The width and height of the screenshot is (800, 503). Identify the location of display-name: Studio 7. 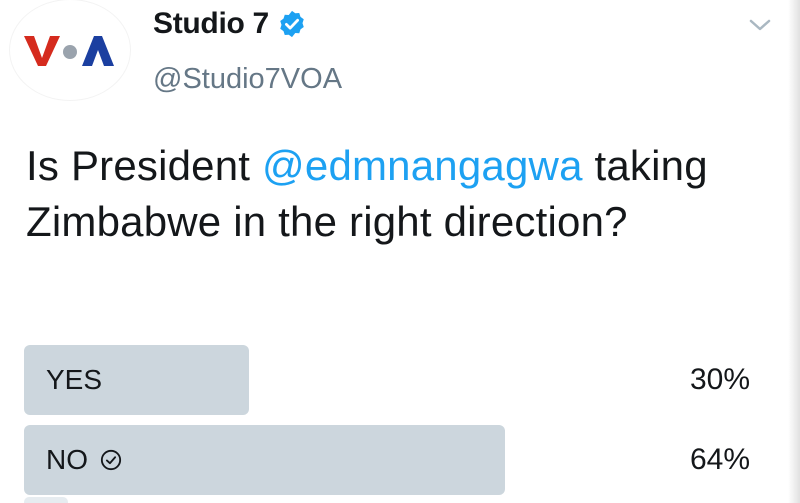
(211, 24).